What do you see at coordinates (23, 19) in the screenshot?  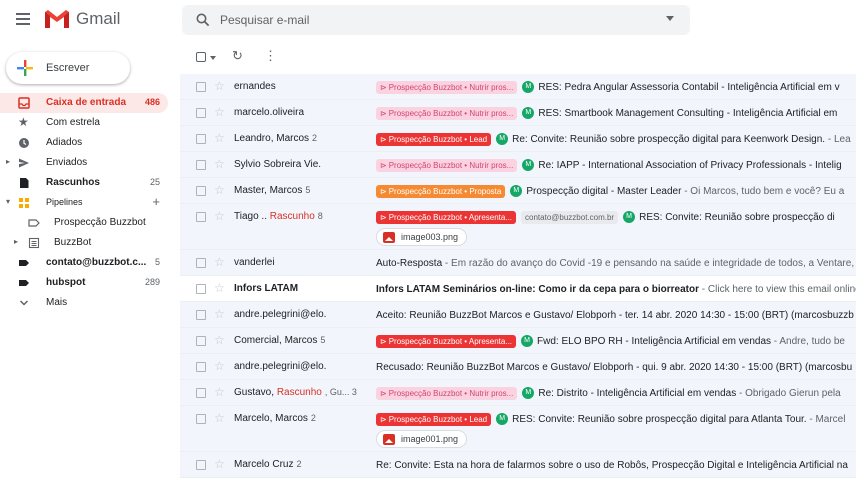 I see `main-menu-icon` at bounding box center [23, 19].